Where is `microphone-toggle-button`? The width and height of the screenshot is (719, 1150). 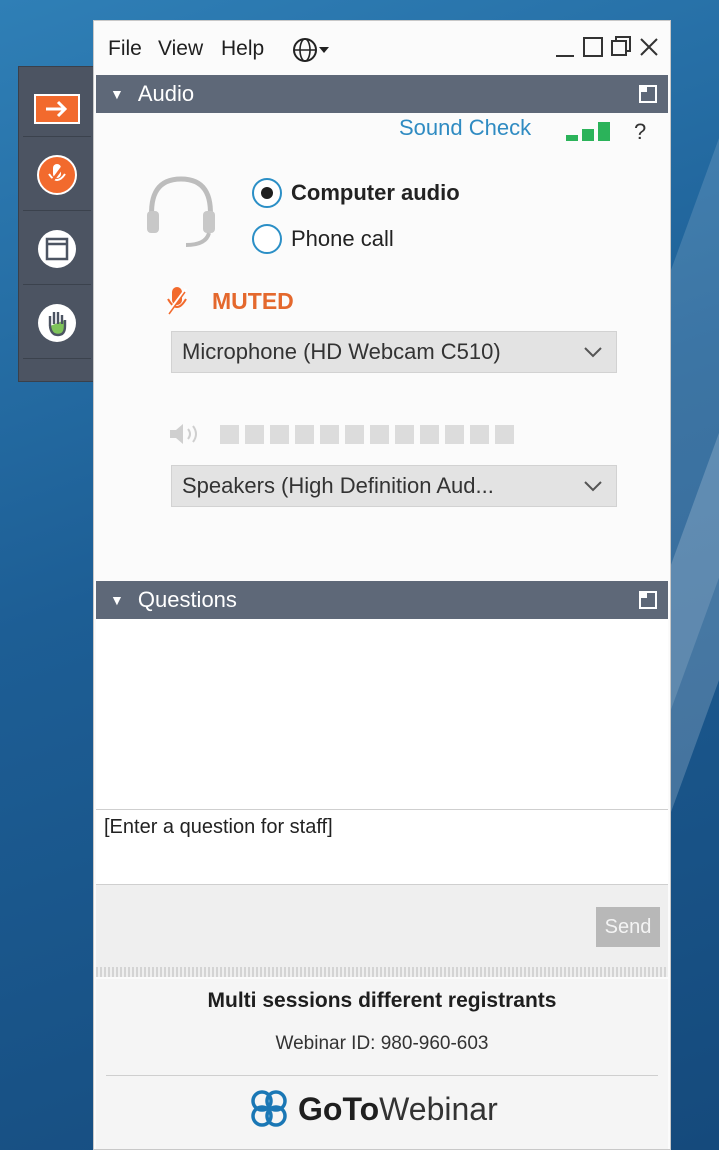
microphone-toggle-button is located at coordinates (57, 175).